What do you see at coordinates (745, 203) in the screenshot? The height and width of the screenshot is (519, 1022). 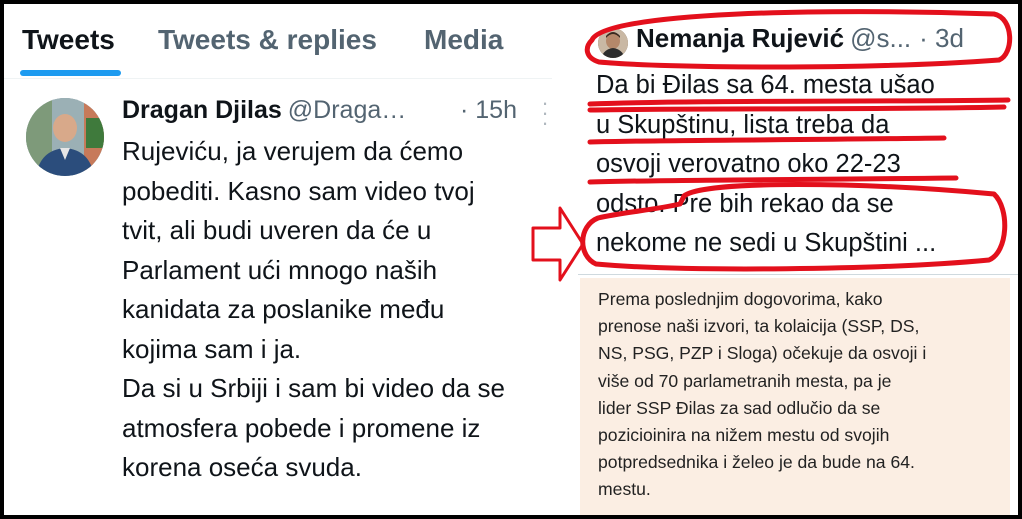 I see `tweet-line: odsto. Pre bih rekao da se` at bounding box center [745, 203].